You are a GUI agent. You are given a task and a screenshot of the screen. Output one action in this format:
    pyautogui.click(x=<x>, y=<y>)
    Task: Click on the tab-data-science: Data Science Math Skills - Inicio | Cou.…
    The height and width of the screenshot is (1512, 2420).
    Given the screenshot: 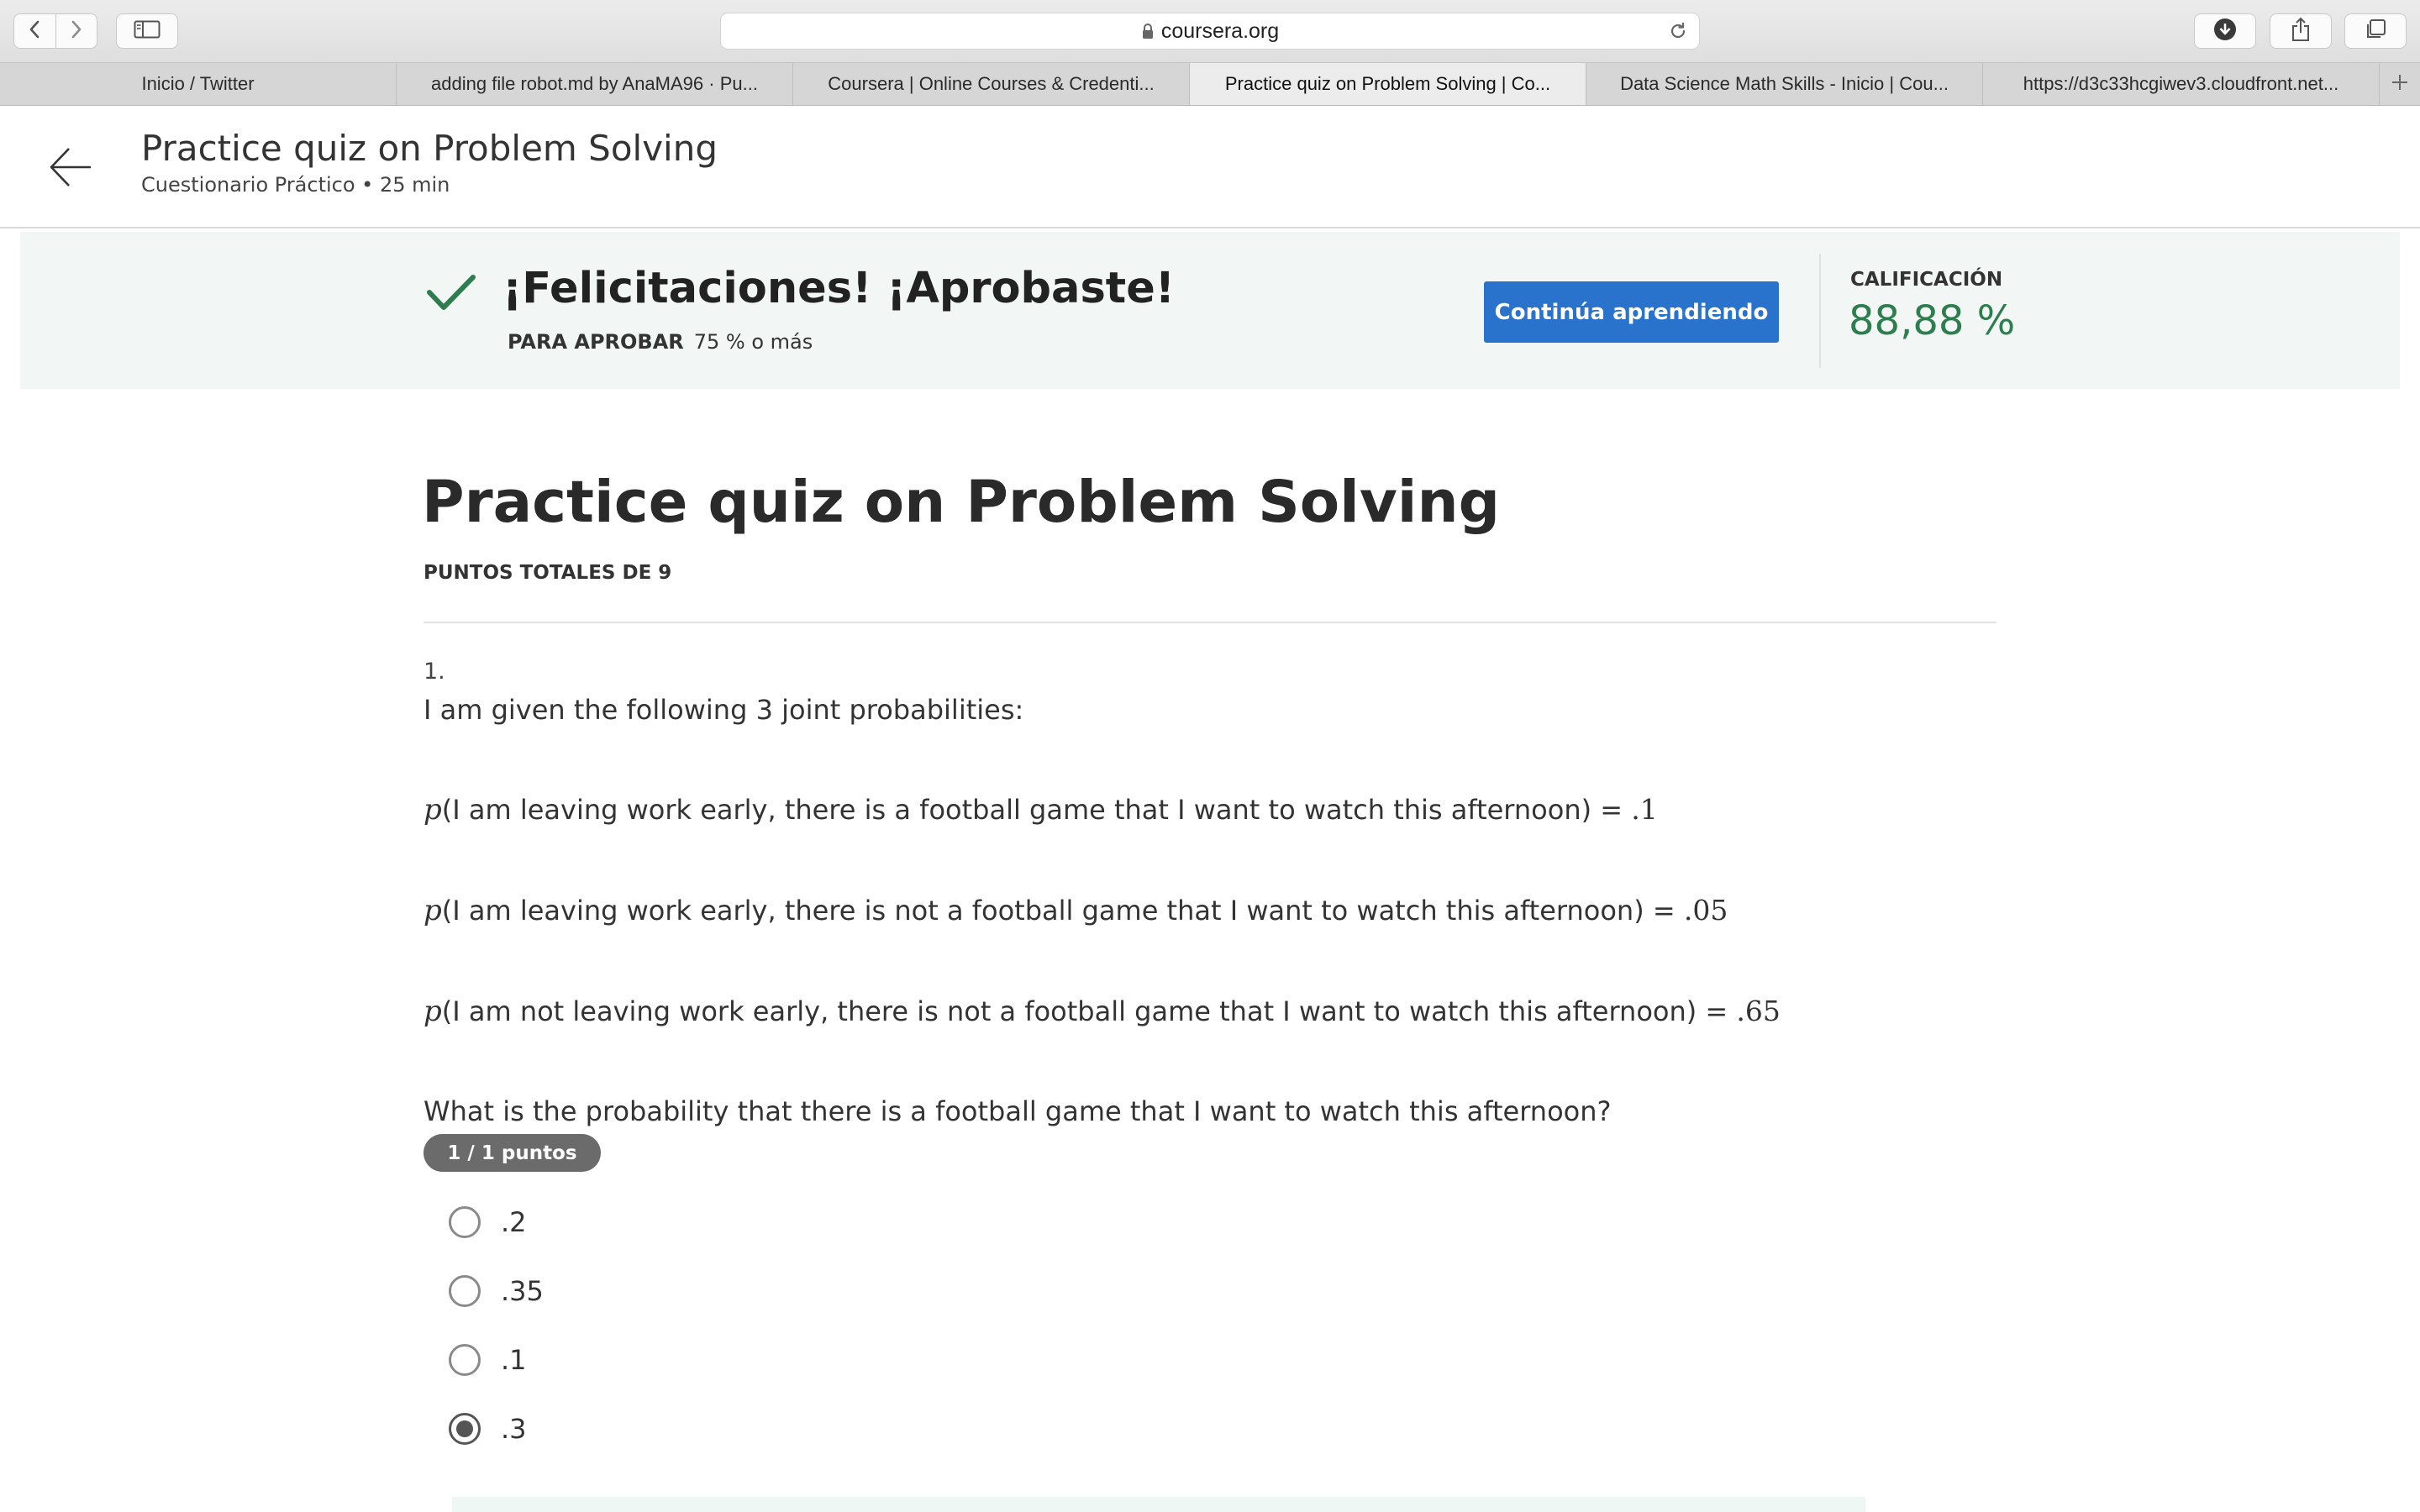 What is the action you would take?
    pyautogui.click(x=1785, y=84)
    